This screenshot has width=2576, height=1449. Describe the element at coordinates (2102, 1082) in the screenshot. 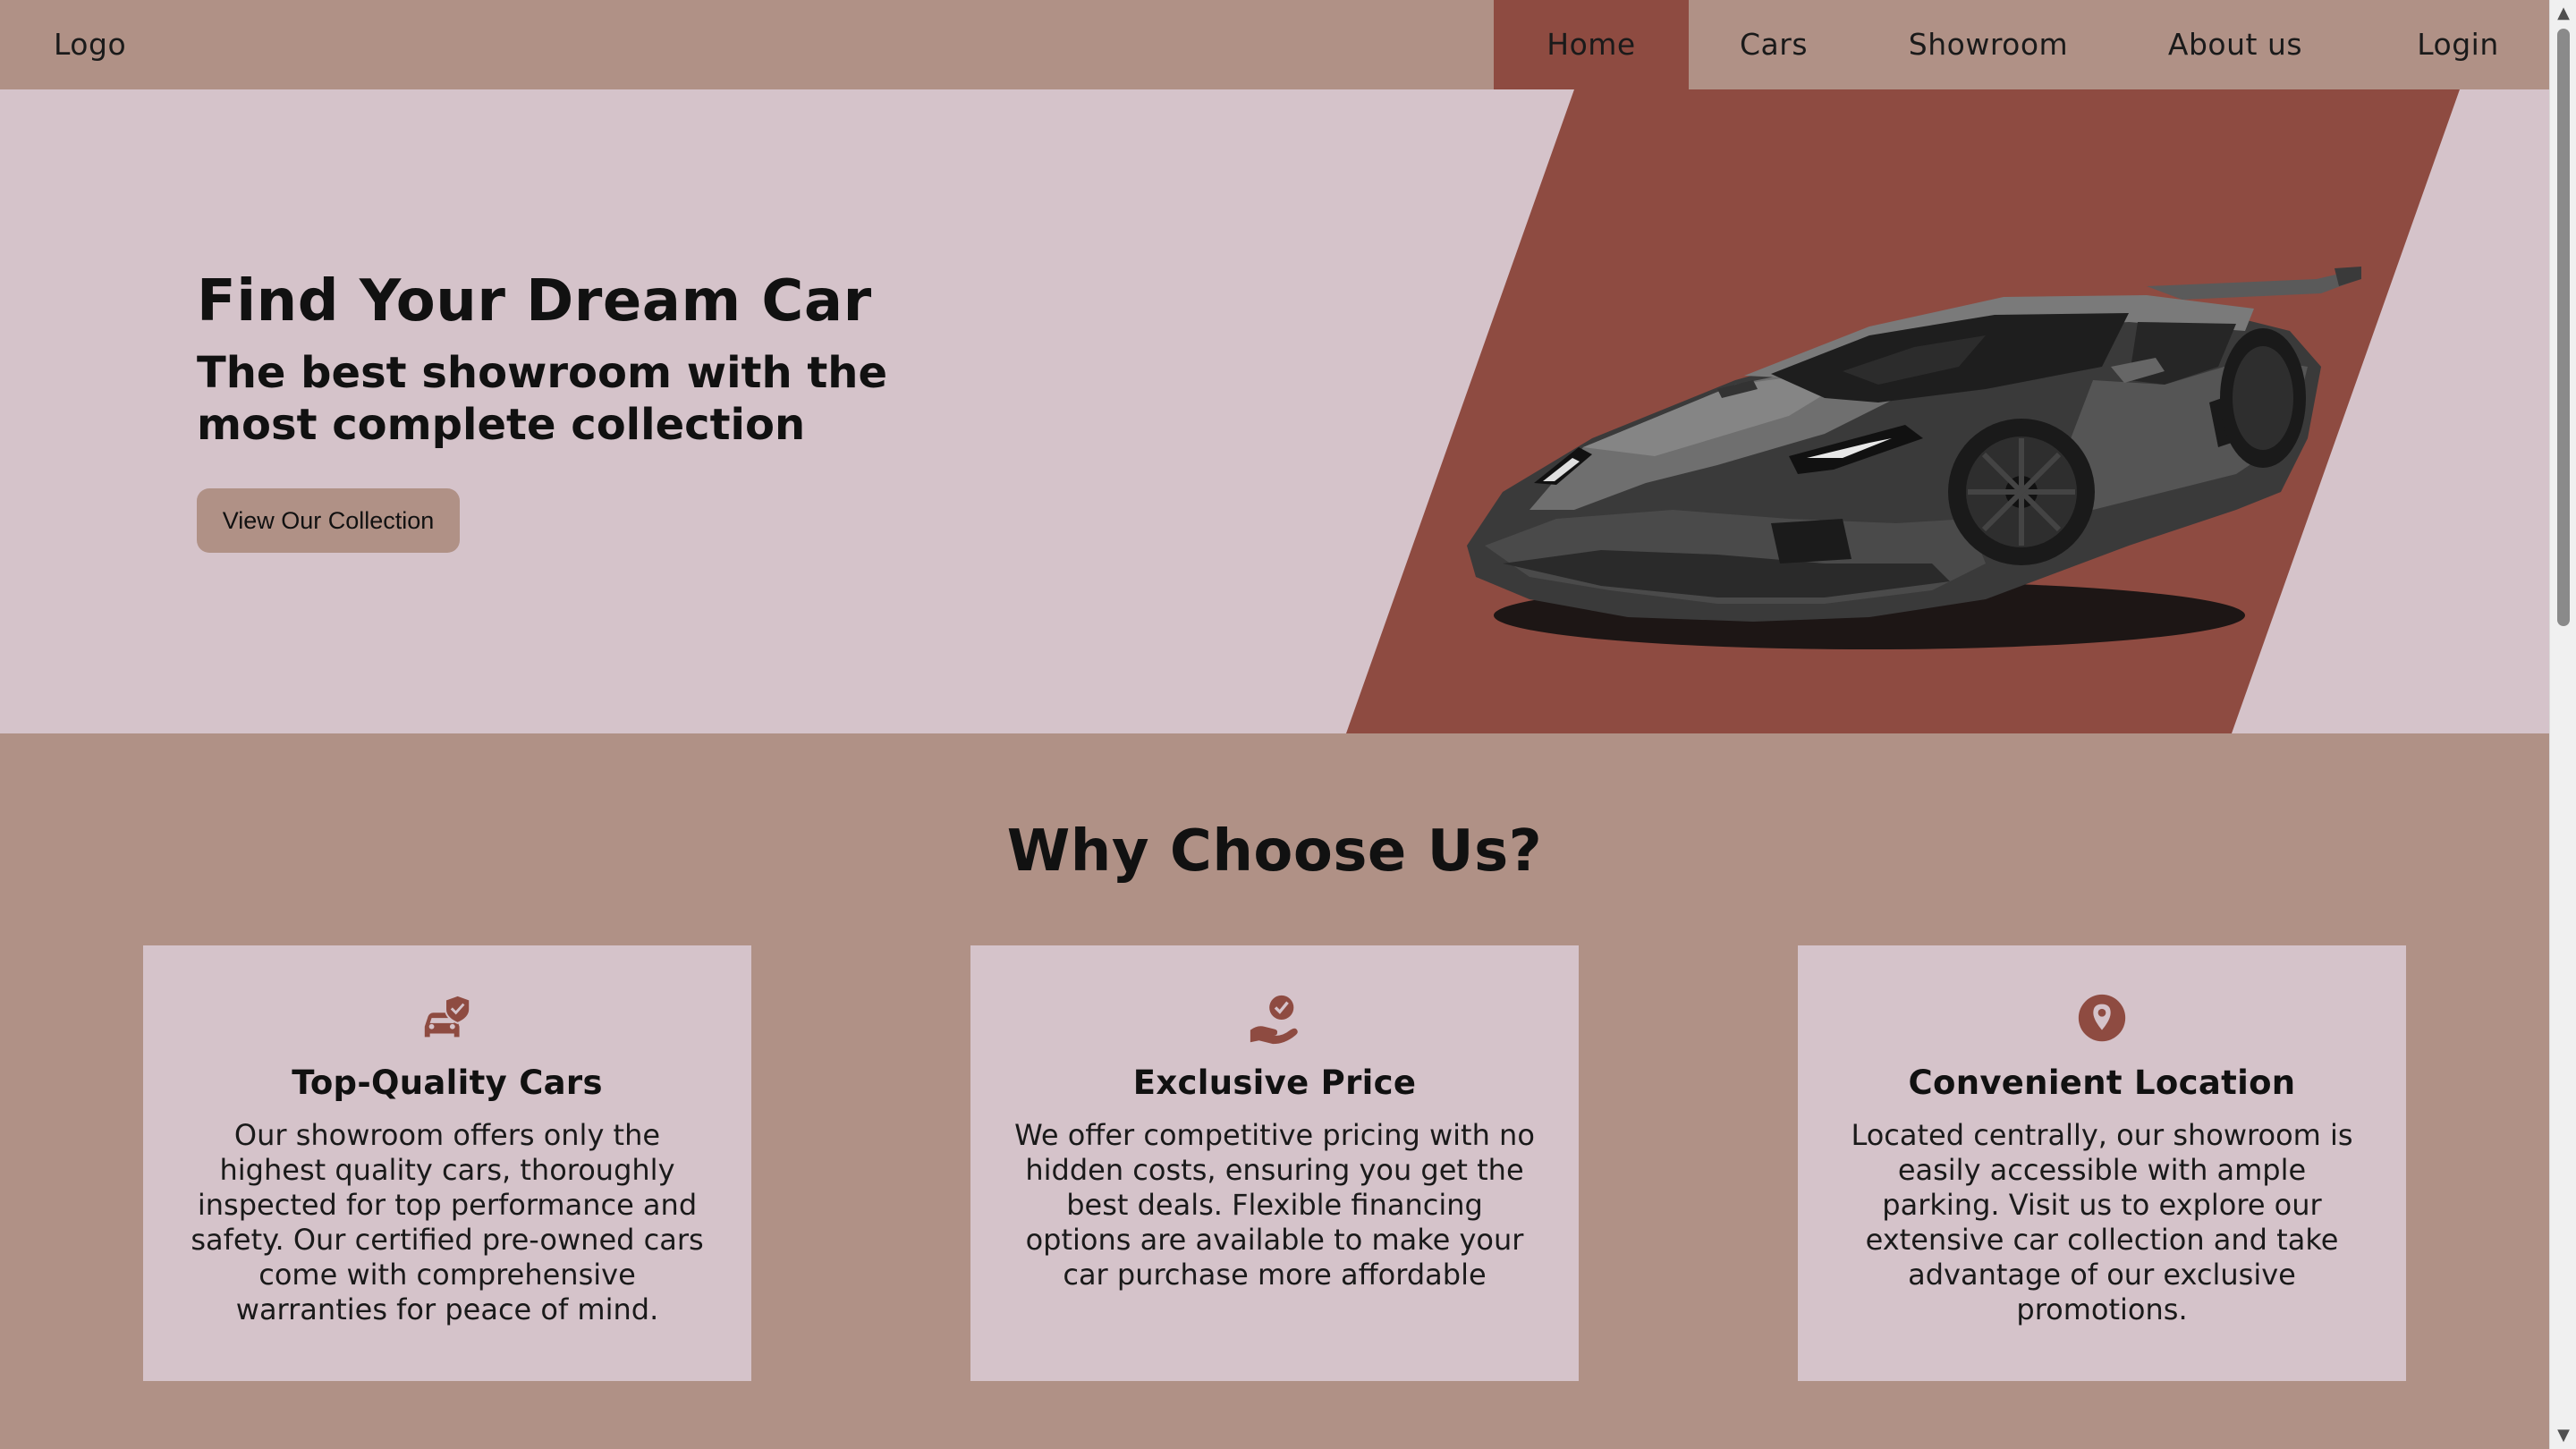

I see `card-title-convenient-location: Convenient Location` at that location.